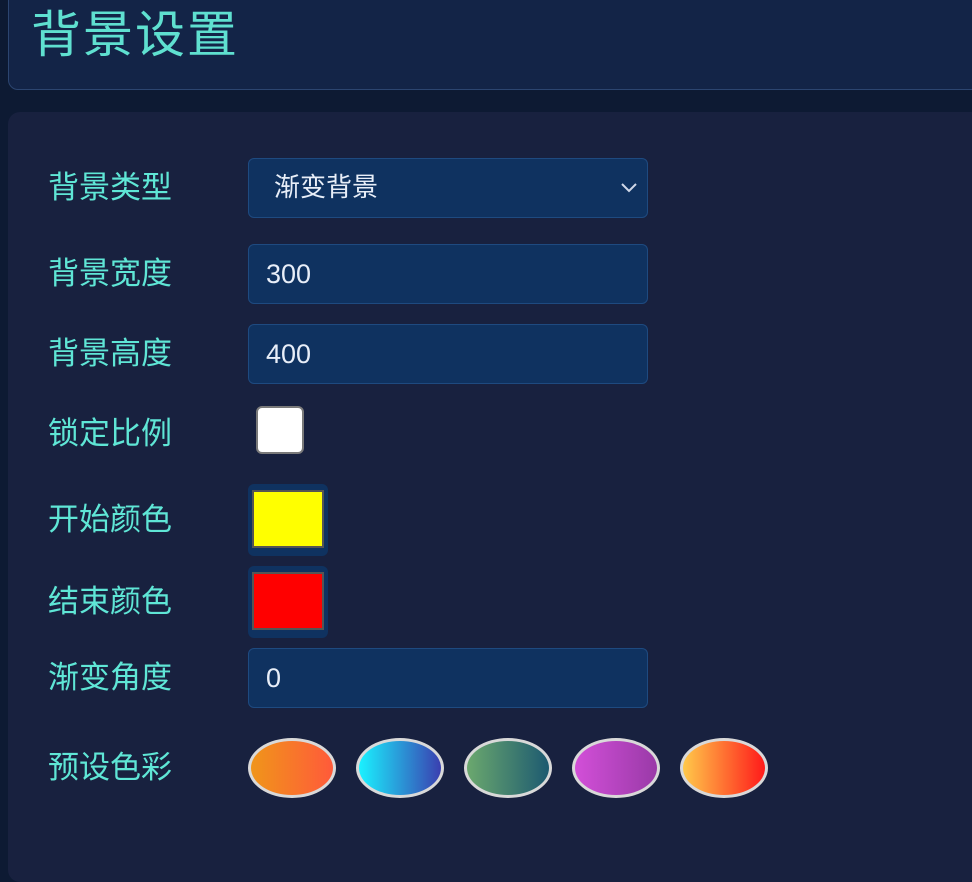  What do you see at coordinates (448, 274) in the screenshot?
I see `bg-width-input: 300` at bounding box center [448, 274].